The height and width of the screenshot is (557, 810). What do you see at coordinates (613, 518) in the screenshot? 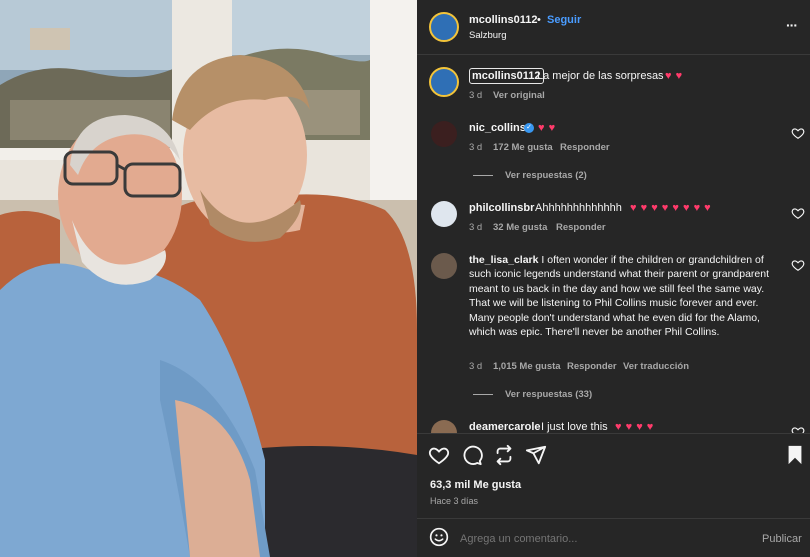
I see `composer-divider` at bounding box center [613, 518].